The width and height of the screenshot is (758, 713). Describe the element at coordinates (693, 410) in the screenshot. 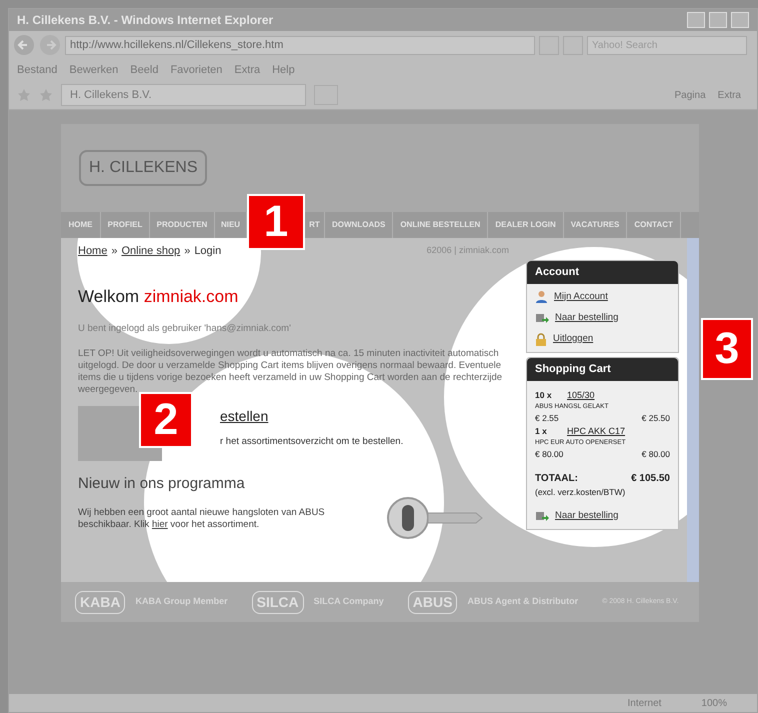

I see `scrollbar` at that location.